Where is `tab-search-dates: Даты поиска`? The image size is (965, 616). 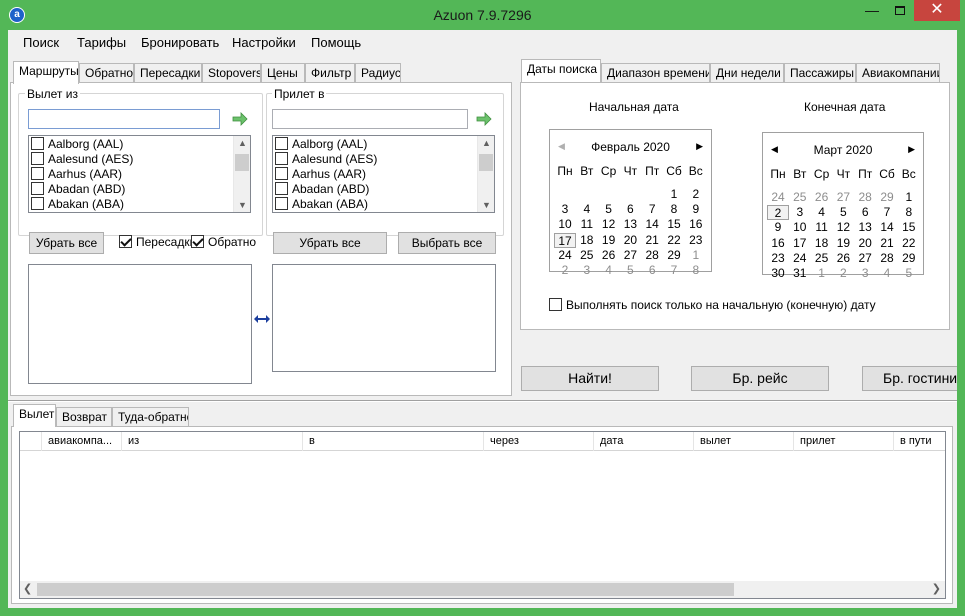
tab-search-dates: Даты поиска is located at coordinates (561, 70).